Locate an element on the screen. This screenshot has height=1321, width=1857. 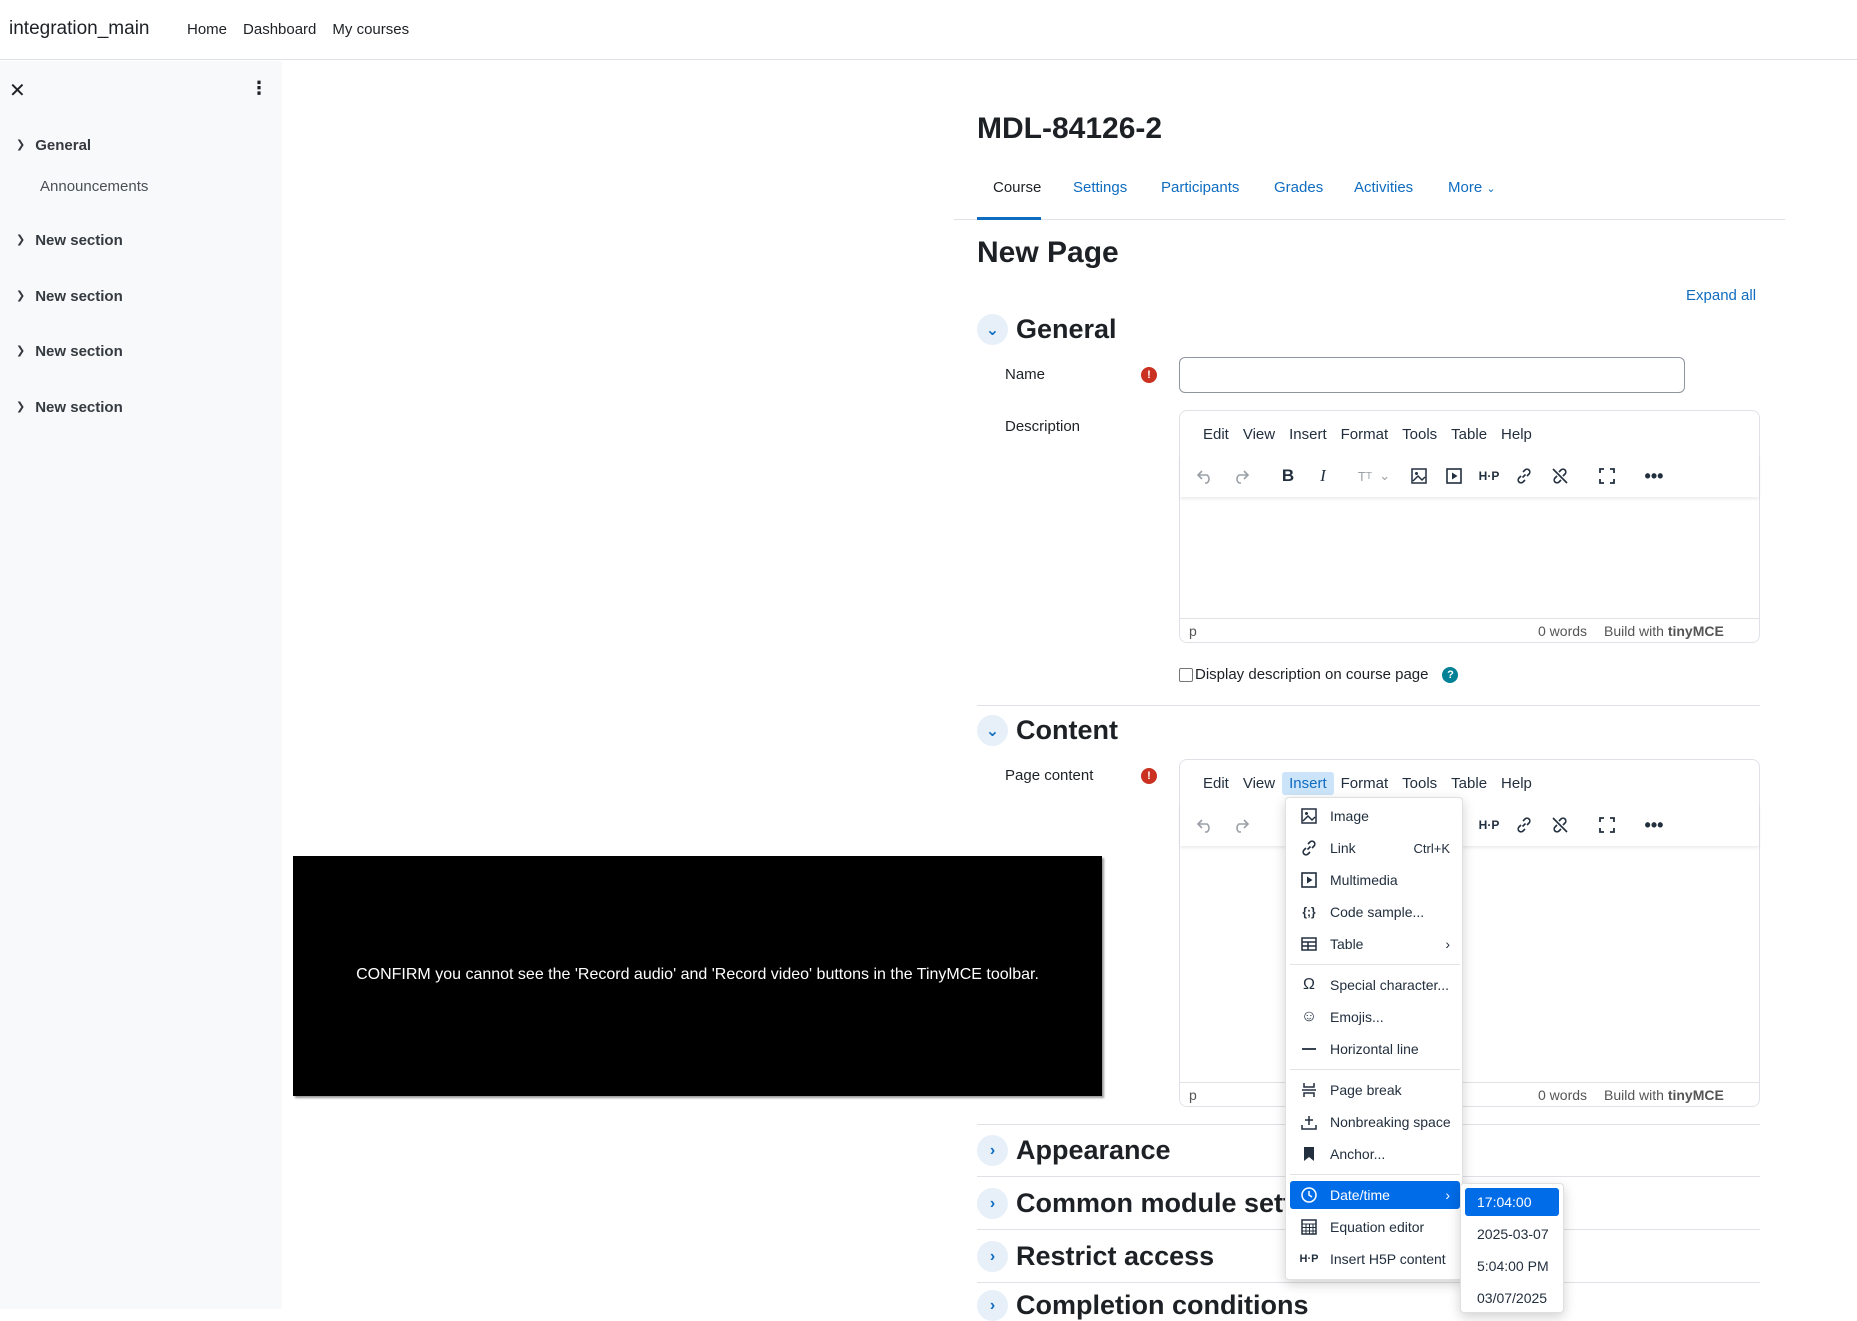
close-drawer-icon: ✕ is located at coordinates (17, 90).